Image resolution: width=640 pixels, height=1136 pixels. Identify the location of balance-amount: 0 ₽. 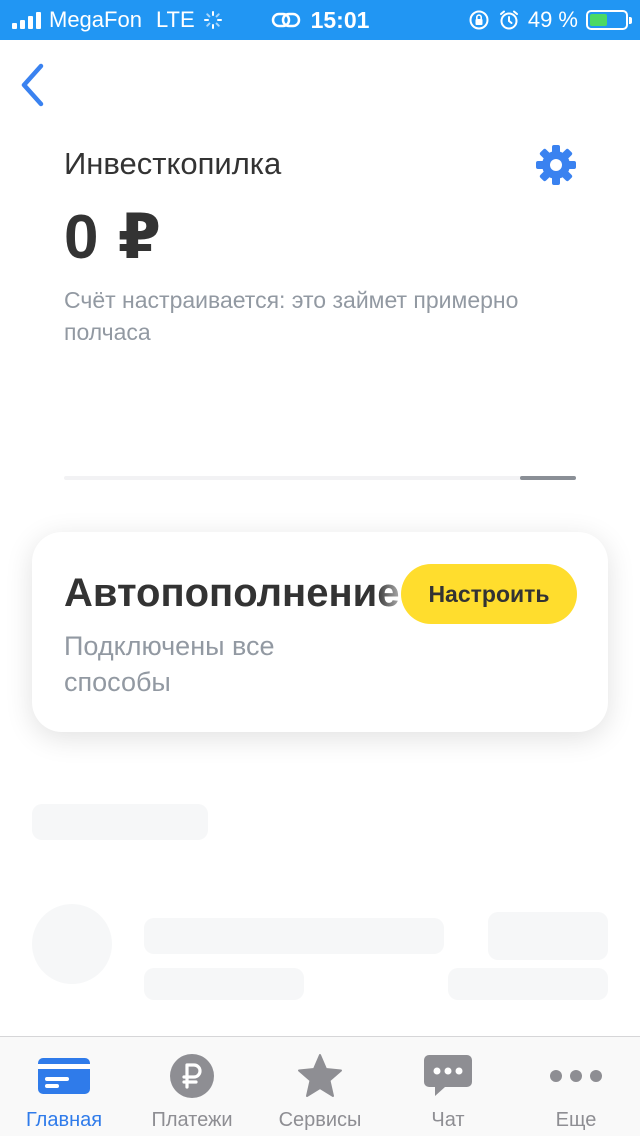
(113, 237).